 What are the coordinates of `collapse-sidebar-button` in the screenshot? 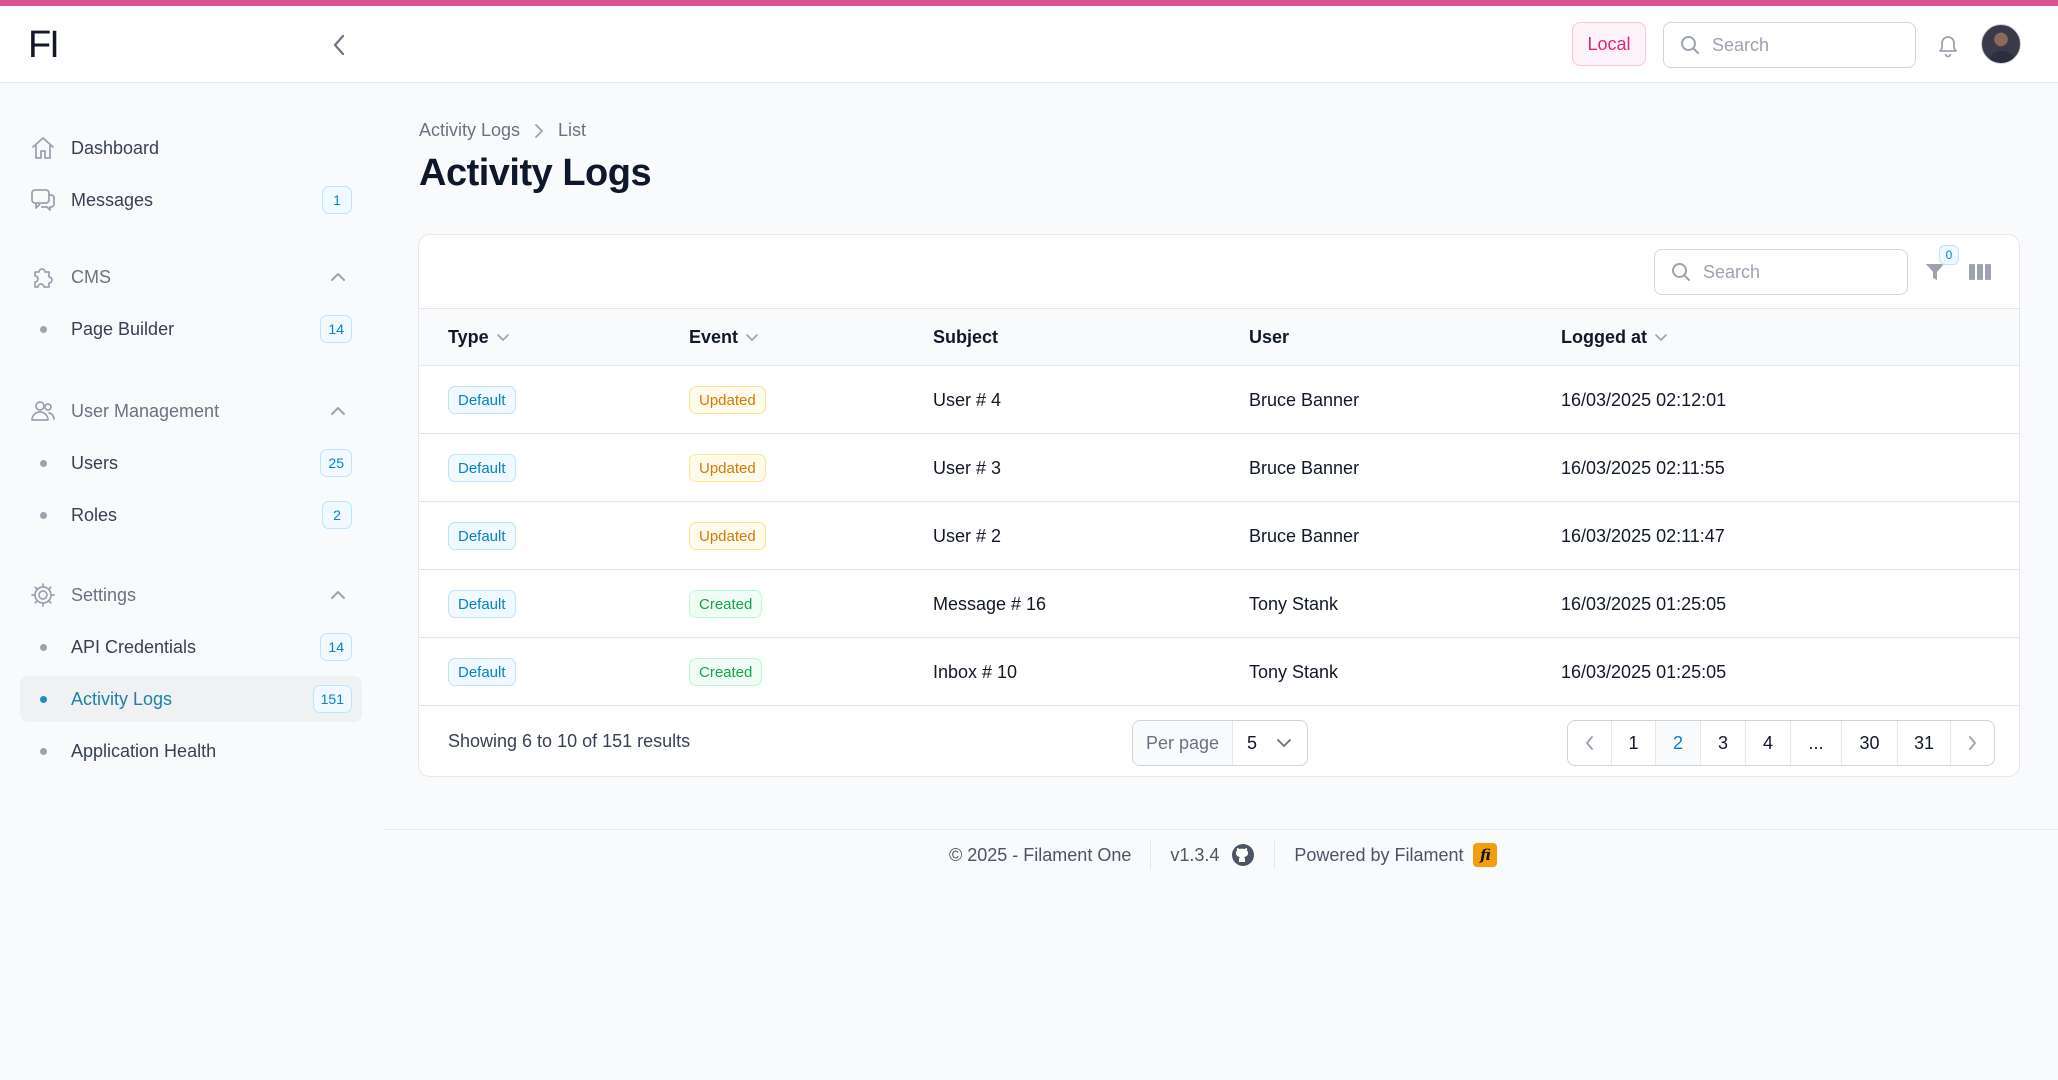 It's located at (339, 45).